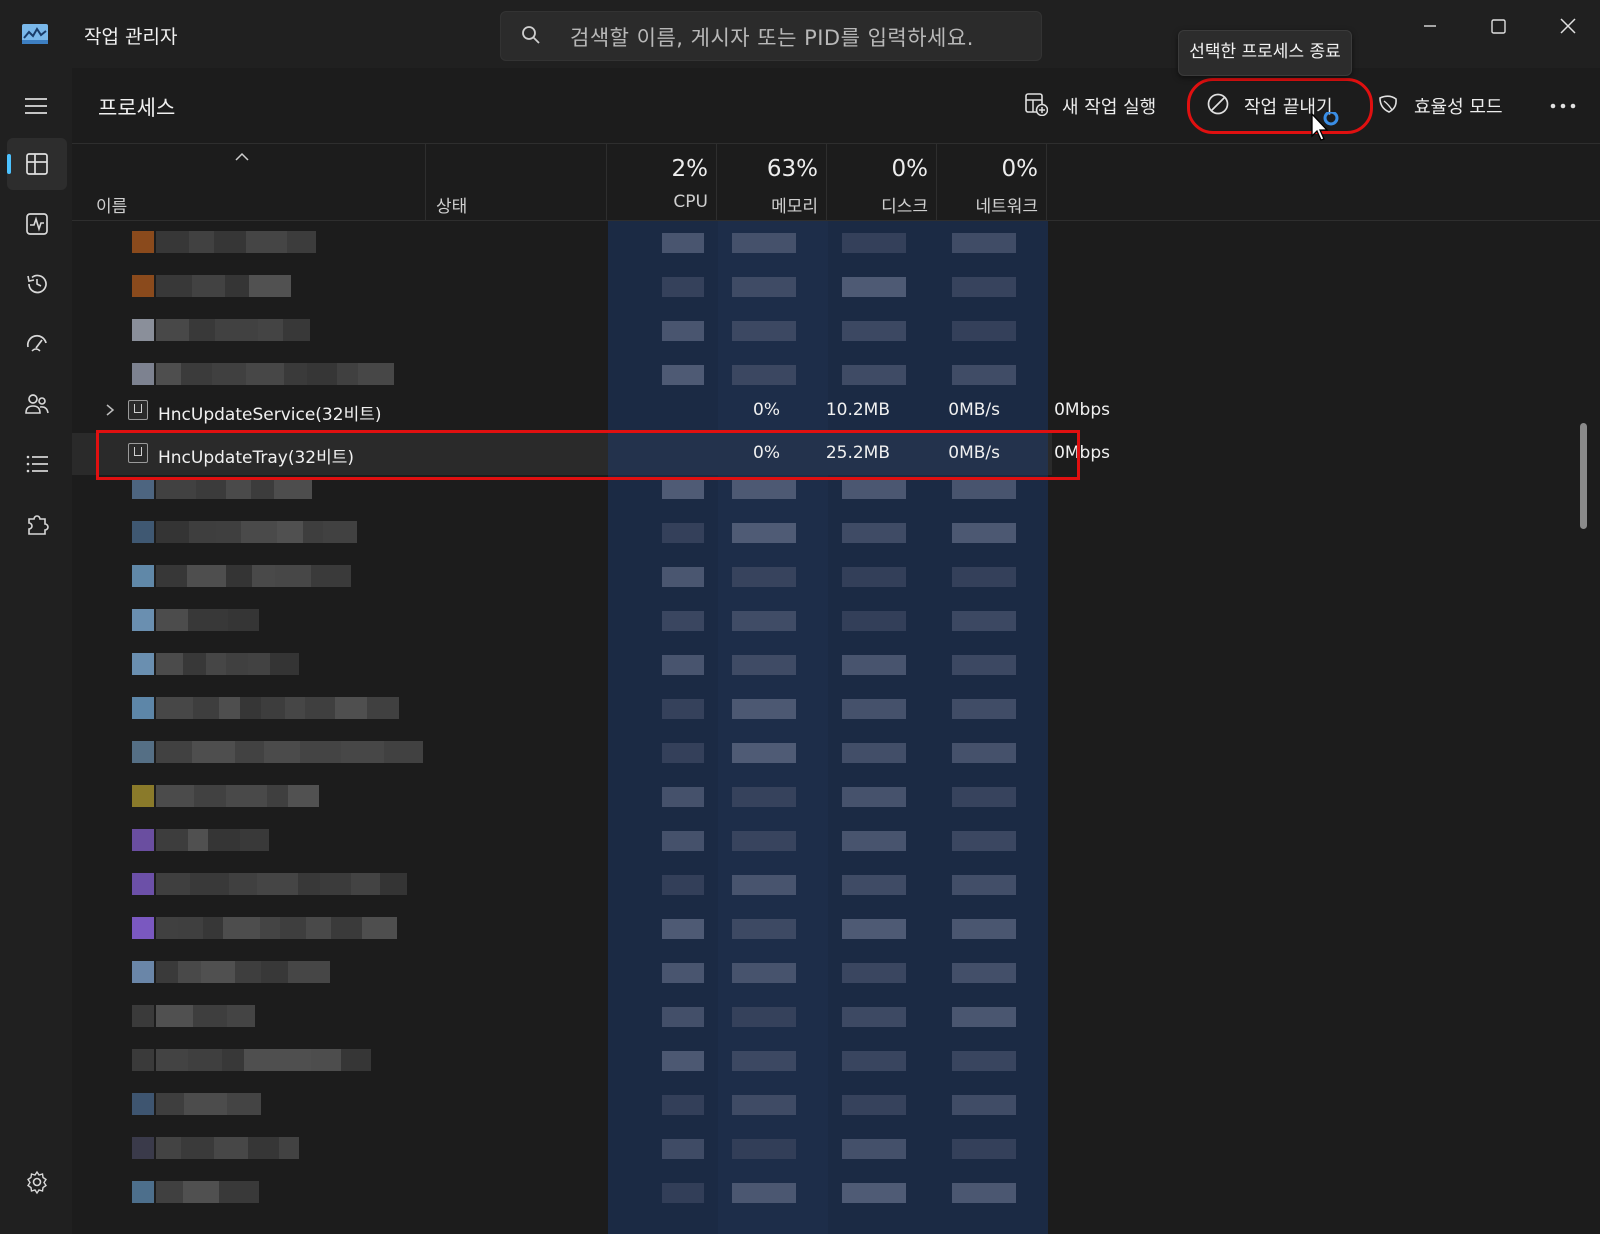 This screenshot has height=1234, width=1600. Describe the element at coordinates (36, 651) in the screenshot. I see `sidebar-nav` at that location.